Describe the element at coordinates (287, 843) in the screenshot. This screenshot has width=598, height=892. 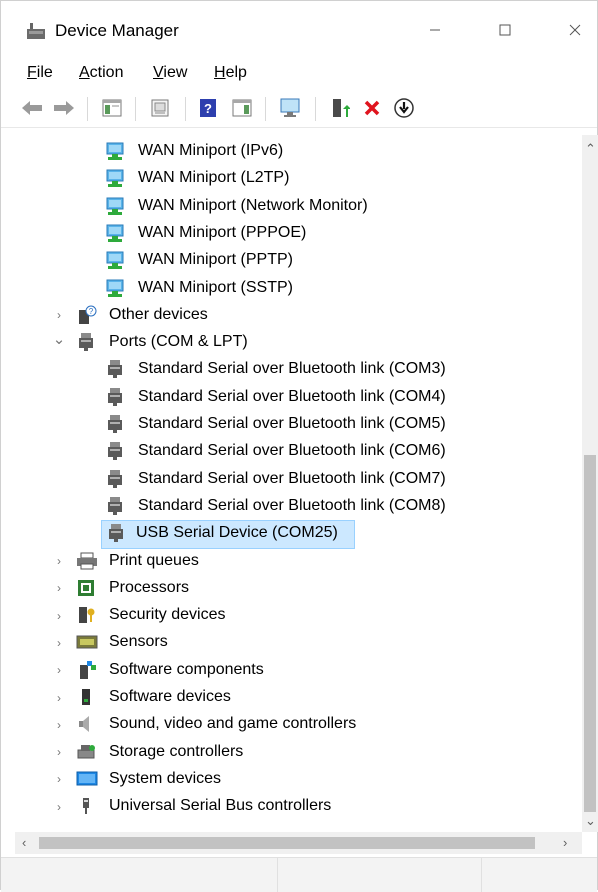
I see `horizontal-scroll-thumb` at that location.